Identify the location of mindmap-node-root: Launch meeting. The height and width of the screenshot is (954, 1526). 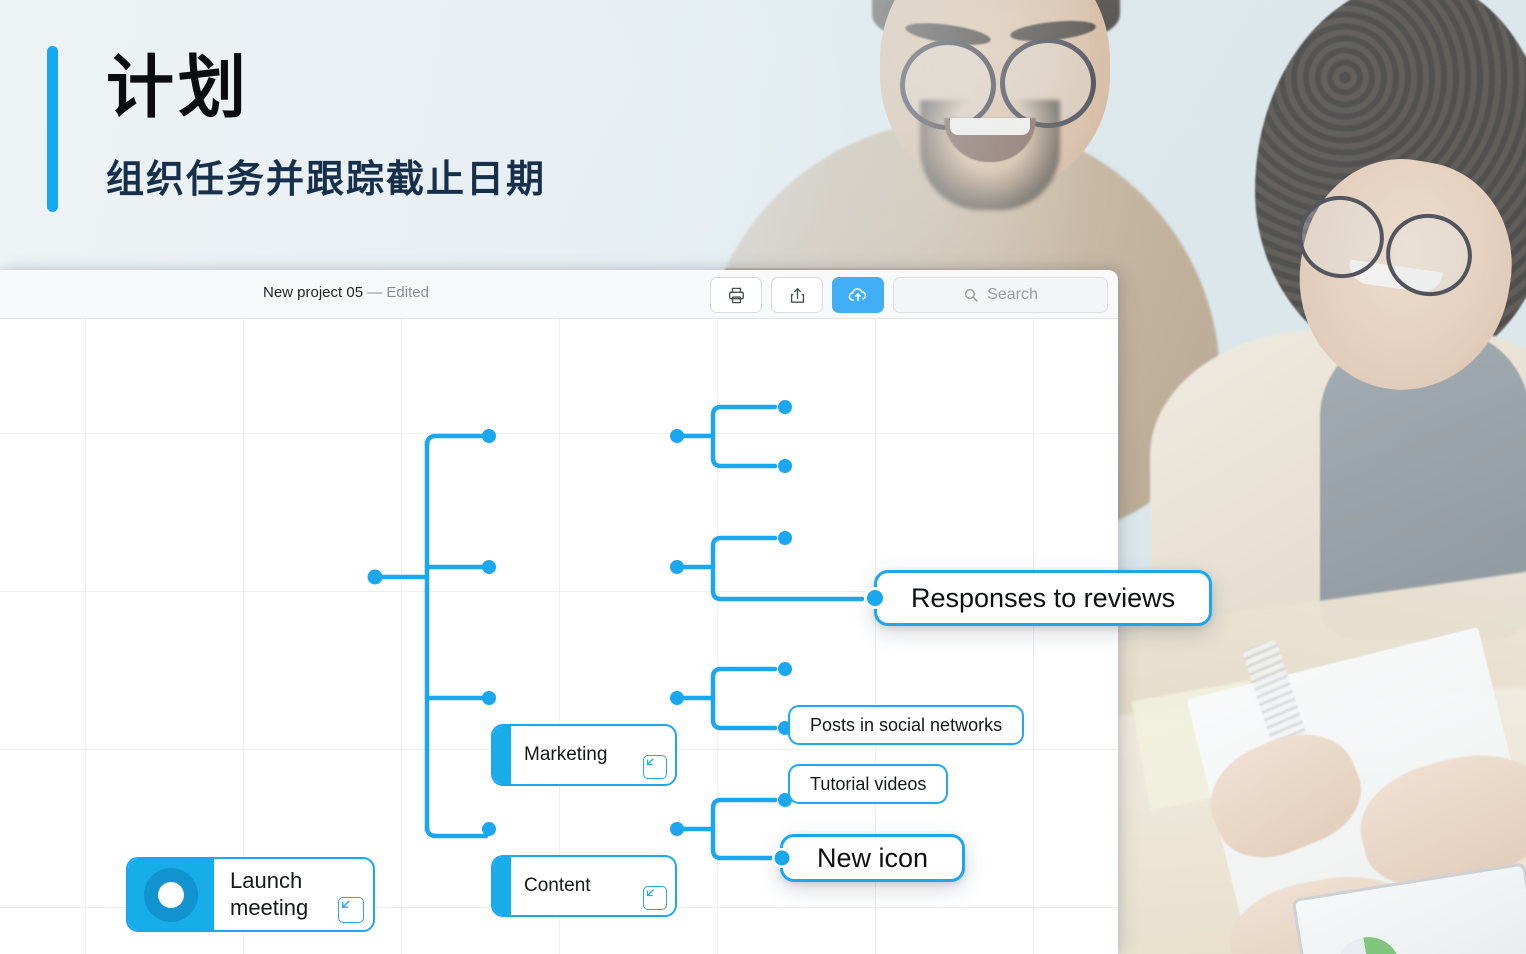
(250, 894).